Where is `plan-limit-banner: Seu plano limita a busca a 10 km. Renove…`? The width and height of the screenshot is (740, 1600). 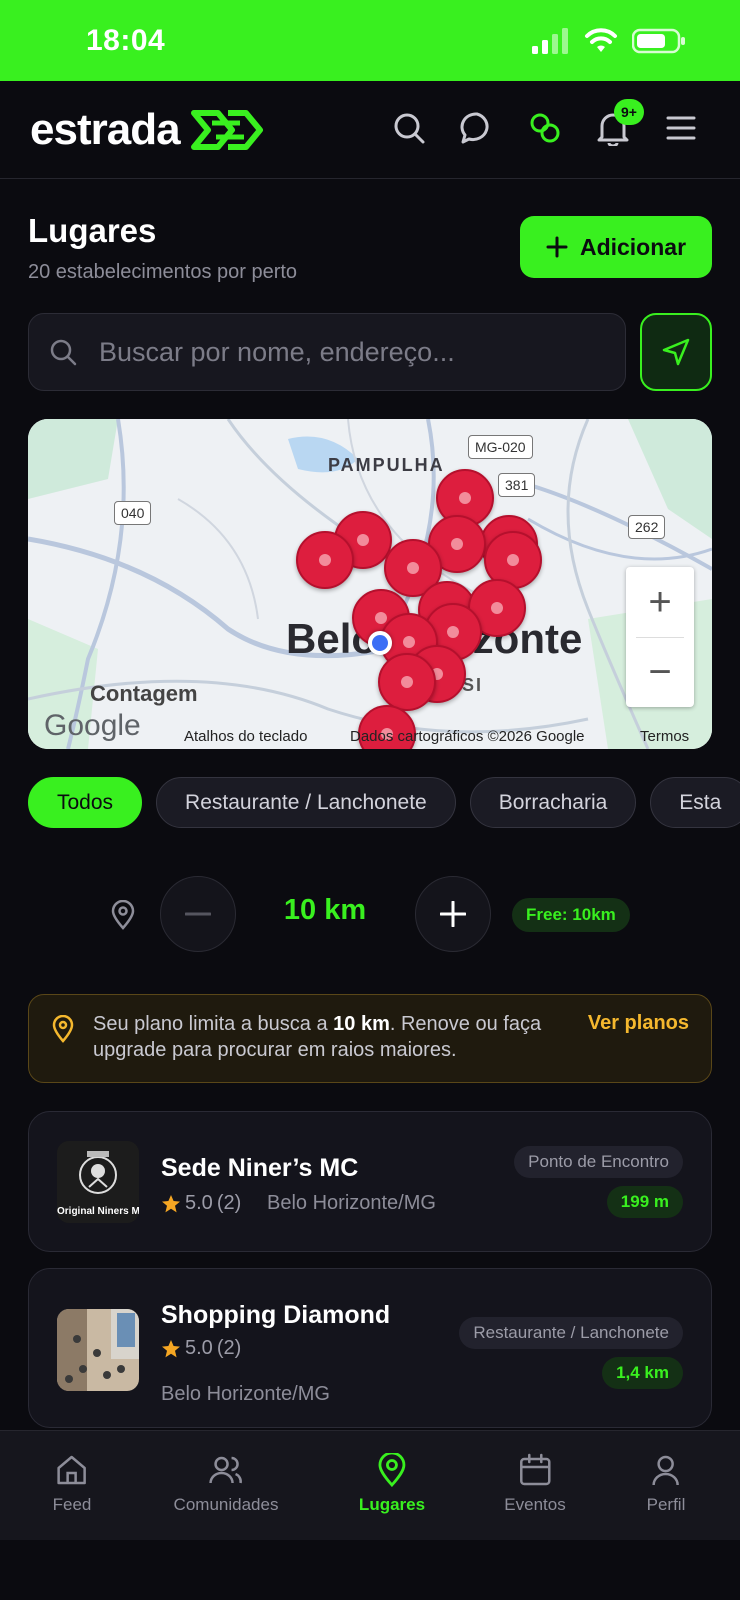
plan-limit-banner: Seu plano limita a busca a 10 km. Renove… is located at coordinates (370, 1038).